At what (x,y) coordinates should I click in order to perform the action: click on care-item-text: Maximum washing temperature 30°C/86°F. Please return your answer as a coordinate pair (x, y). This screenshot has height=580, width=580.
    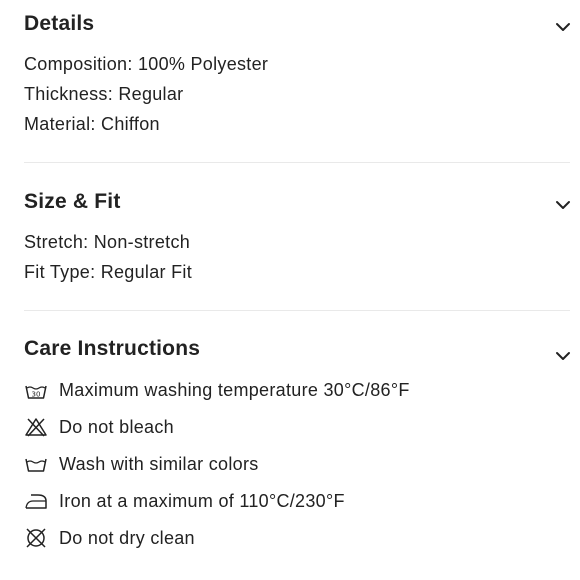
    Looking at the image, I should click on (234, 389).